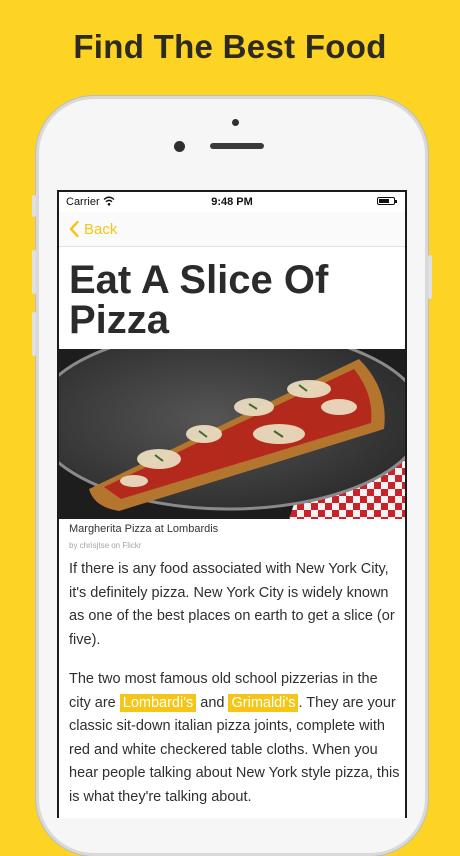 The height and width of the screenshot is (856, 460). What do you see at coordinates (158, 702) in the screenshot?
I see `lombardis-link: Lombardi's` at bounding box center [158, 702].